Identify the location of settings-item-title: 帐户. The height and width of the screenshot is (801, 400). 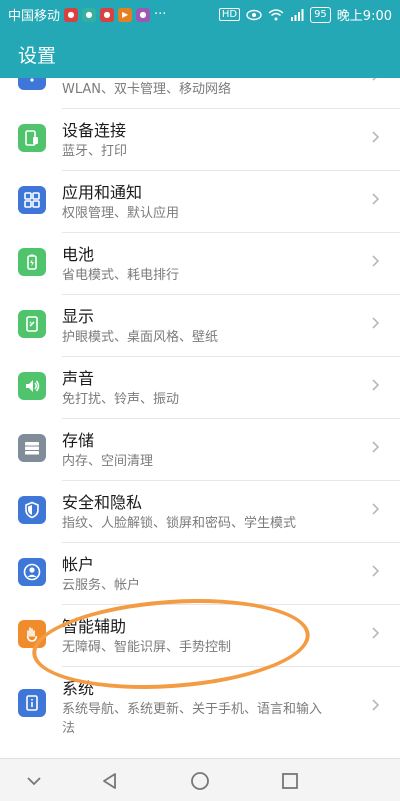
(78, 564).